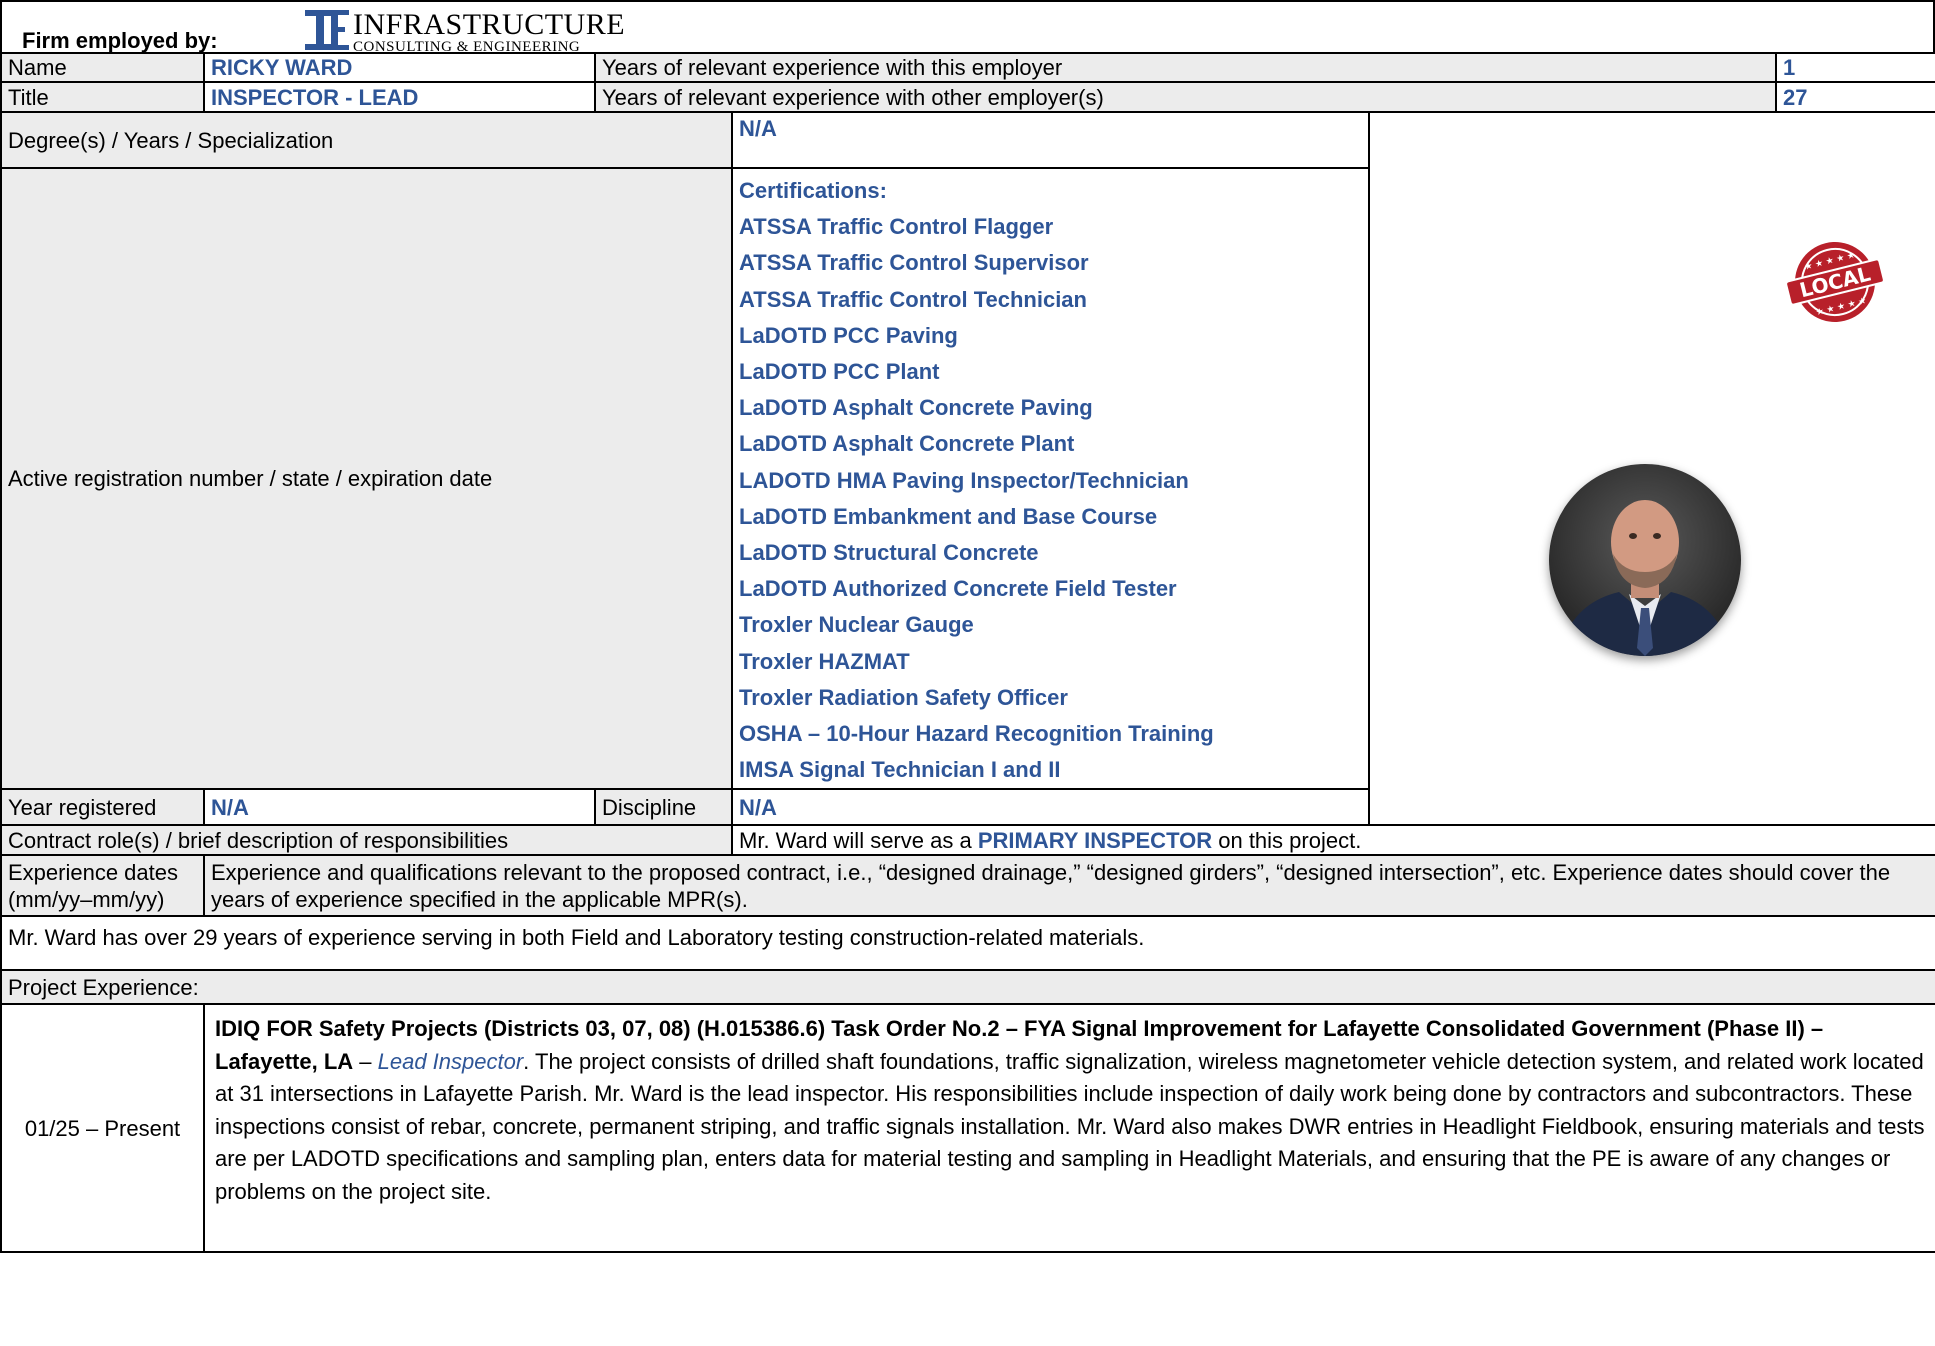 This screenshot has width=1935, height=1346. Describe the element at coordinates (914, 263) in the screenshot. I see `cert-item: ATSSA Traffic Control Supervisor` at that location.